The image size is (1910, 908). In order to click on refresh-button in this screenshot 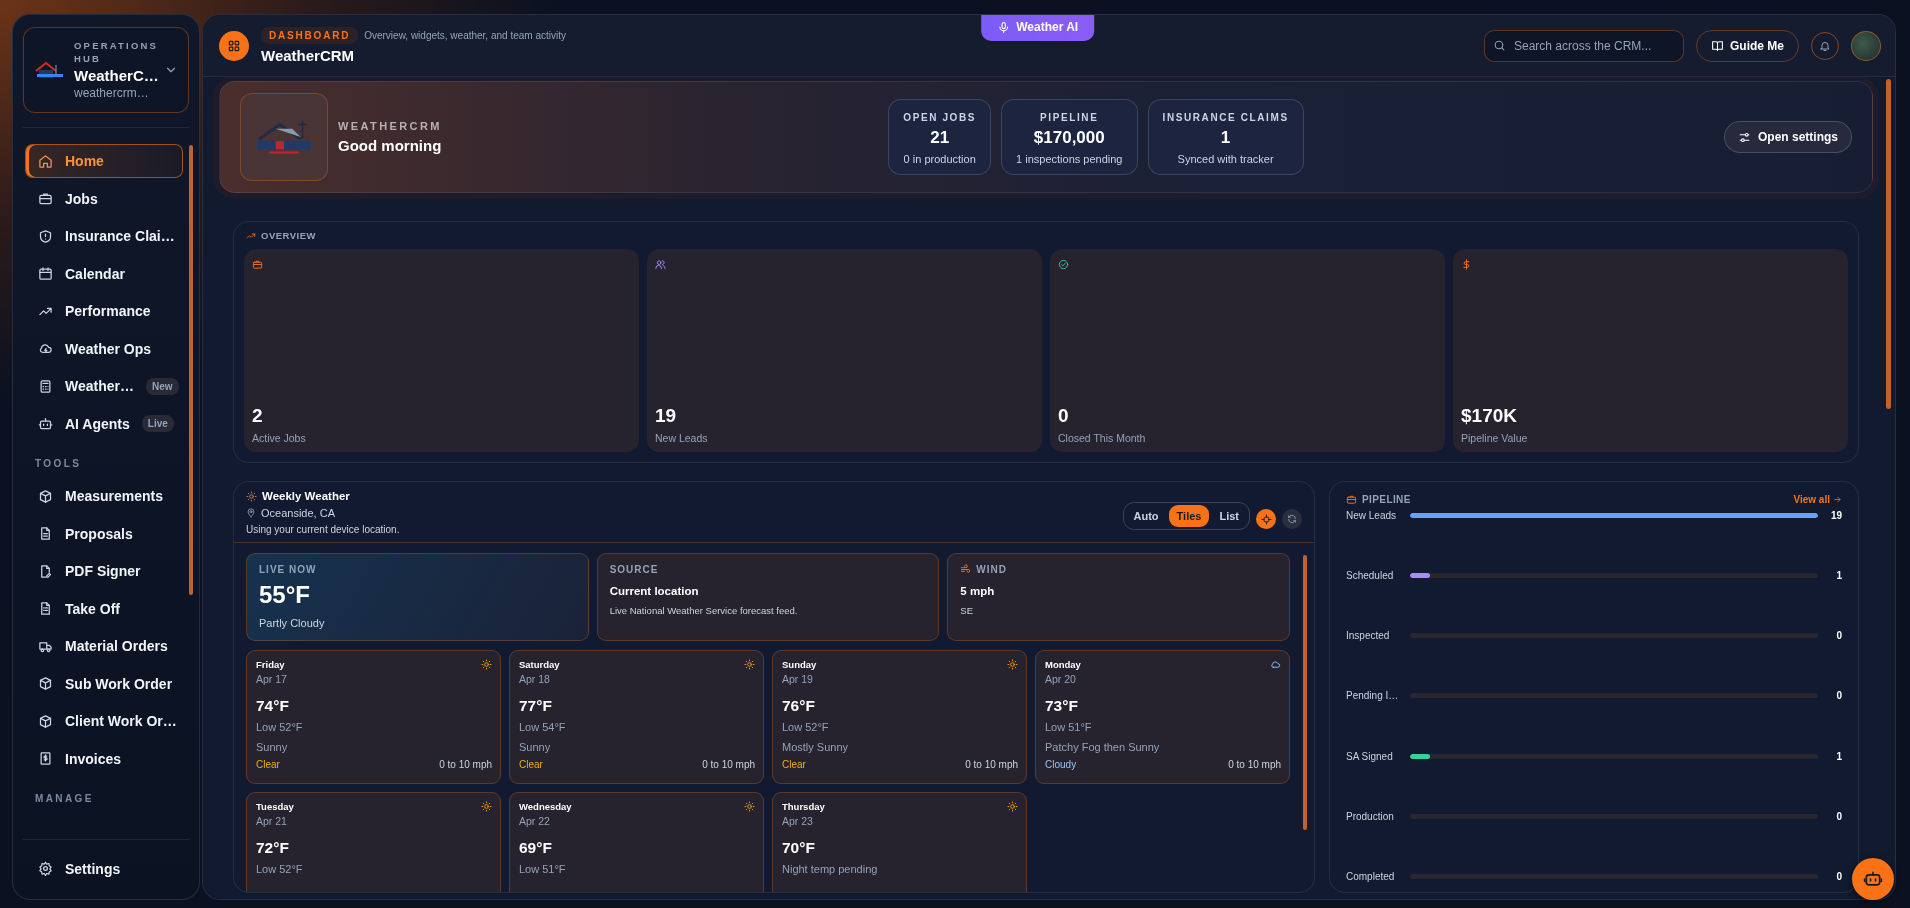, I will do `click(1292, 519)`.